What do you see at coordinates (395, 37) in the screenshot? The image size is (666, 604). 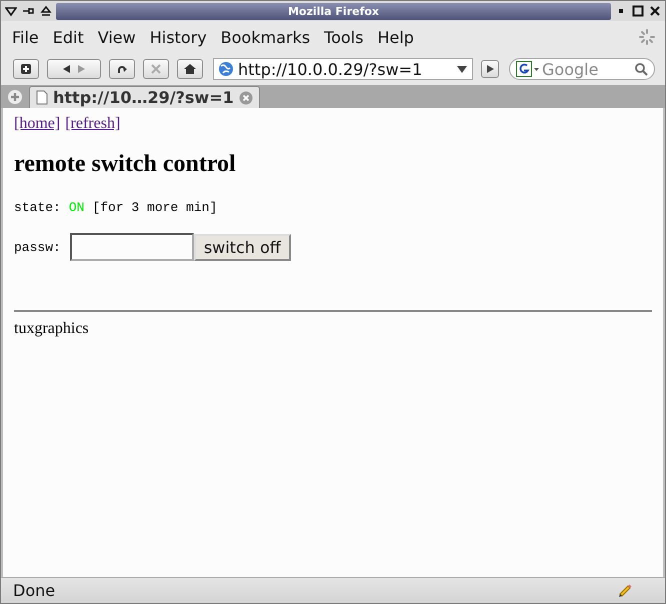 I see `menu-item: Help` at bounding box center [395, 37].